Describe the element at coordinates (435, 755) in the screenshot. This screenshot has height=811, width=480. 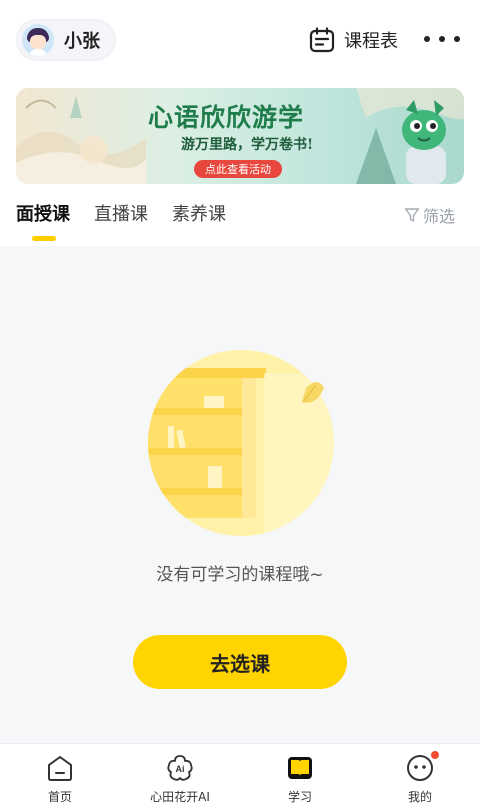
I see `notification-badge` at that location.